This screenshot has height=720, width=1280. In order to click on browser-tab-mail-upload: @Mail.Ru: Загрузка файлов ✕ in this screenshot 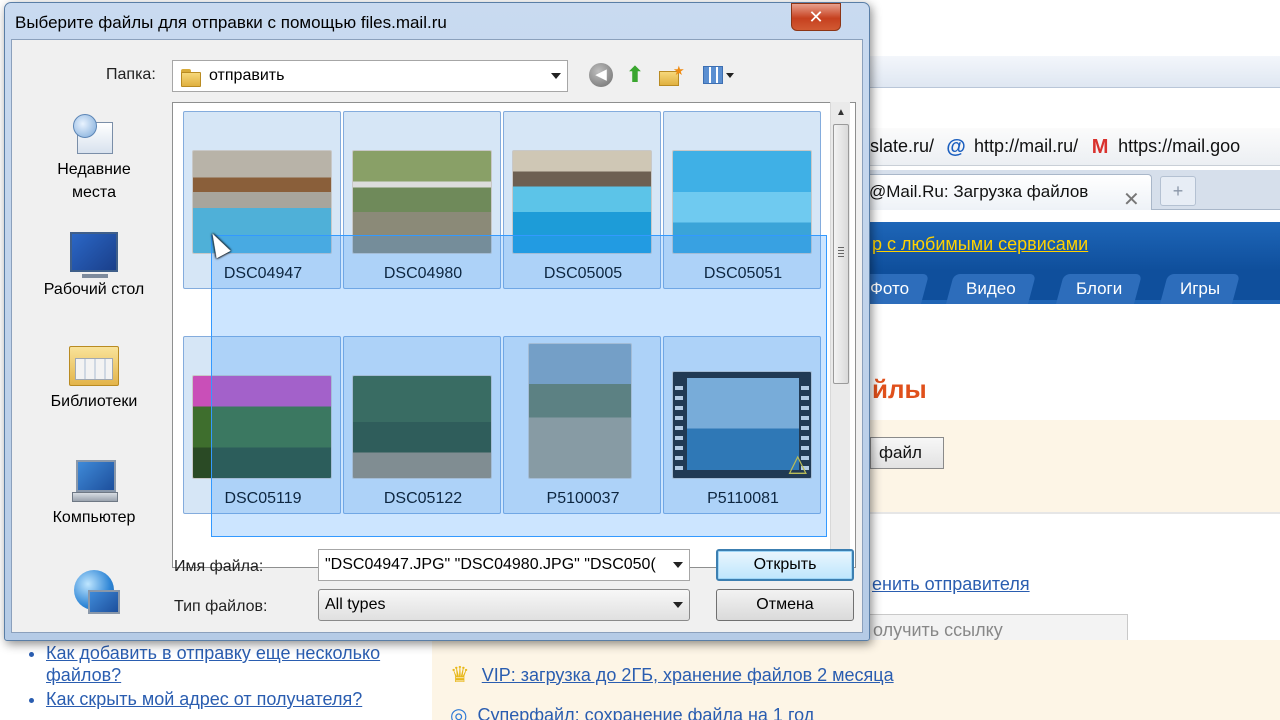, I will do `click(1006, 192)`.